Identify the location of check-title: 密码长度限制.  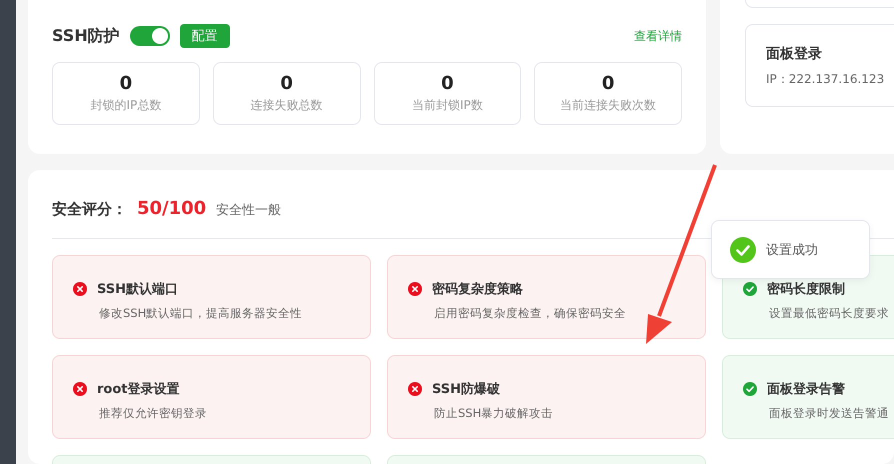
(806, 289).